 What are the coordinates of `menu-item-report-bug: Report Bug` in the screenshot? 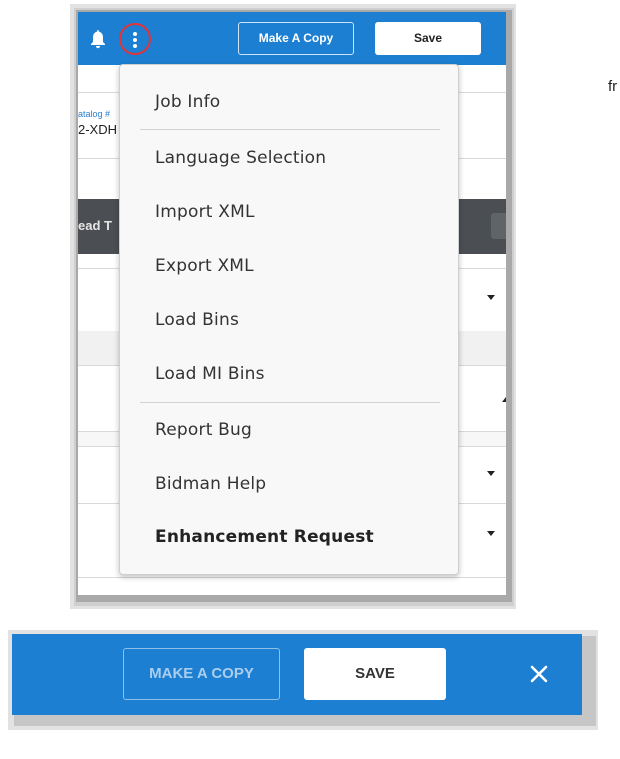 It's located at (203, 430).